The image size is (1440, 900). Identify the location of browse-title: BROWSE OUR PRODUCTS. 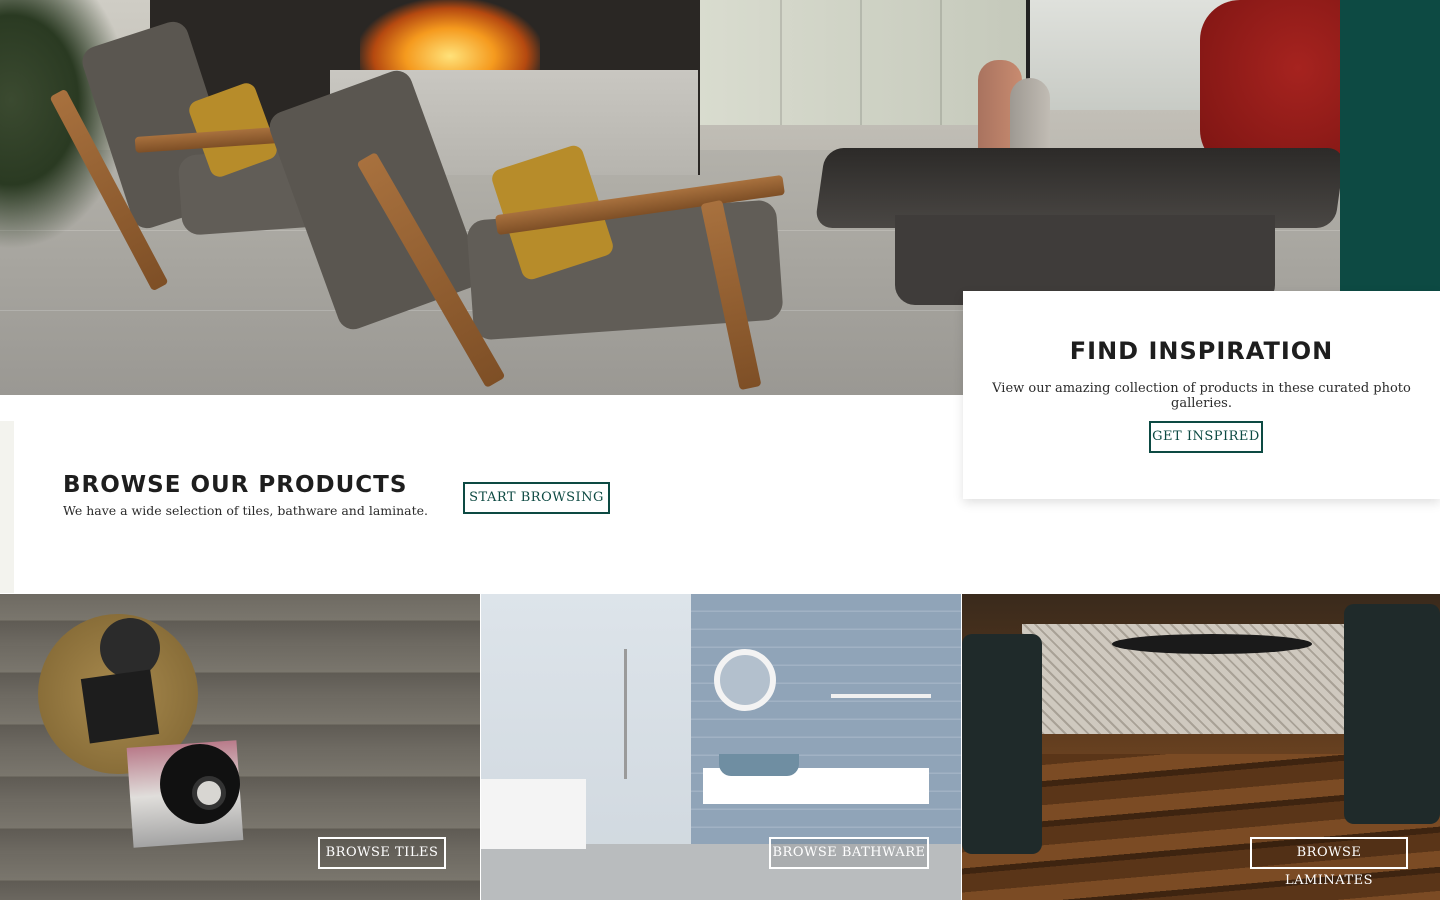
(235, 485).